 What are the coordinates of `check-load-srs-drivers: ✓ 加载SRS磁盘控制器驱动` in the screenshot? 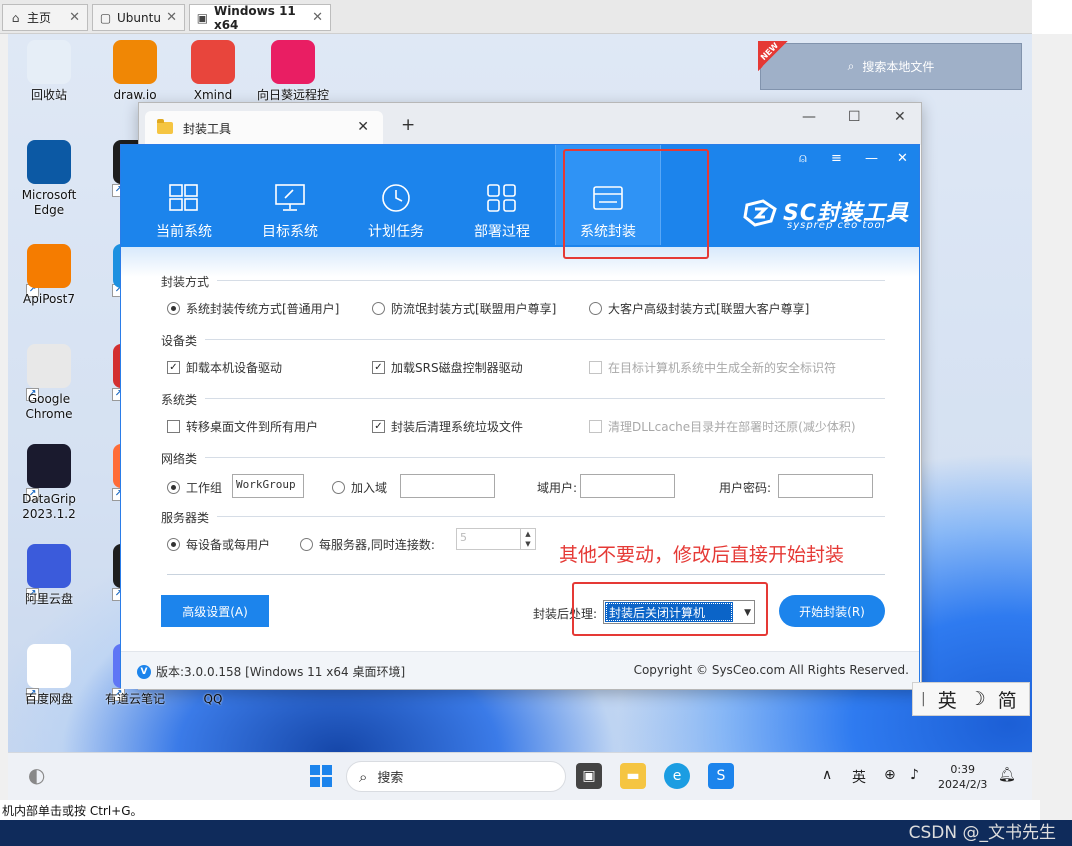 It's located at (447, 367).